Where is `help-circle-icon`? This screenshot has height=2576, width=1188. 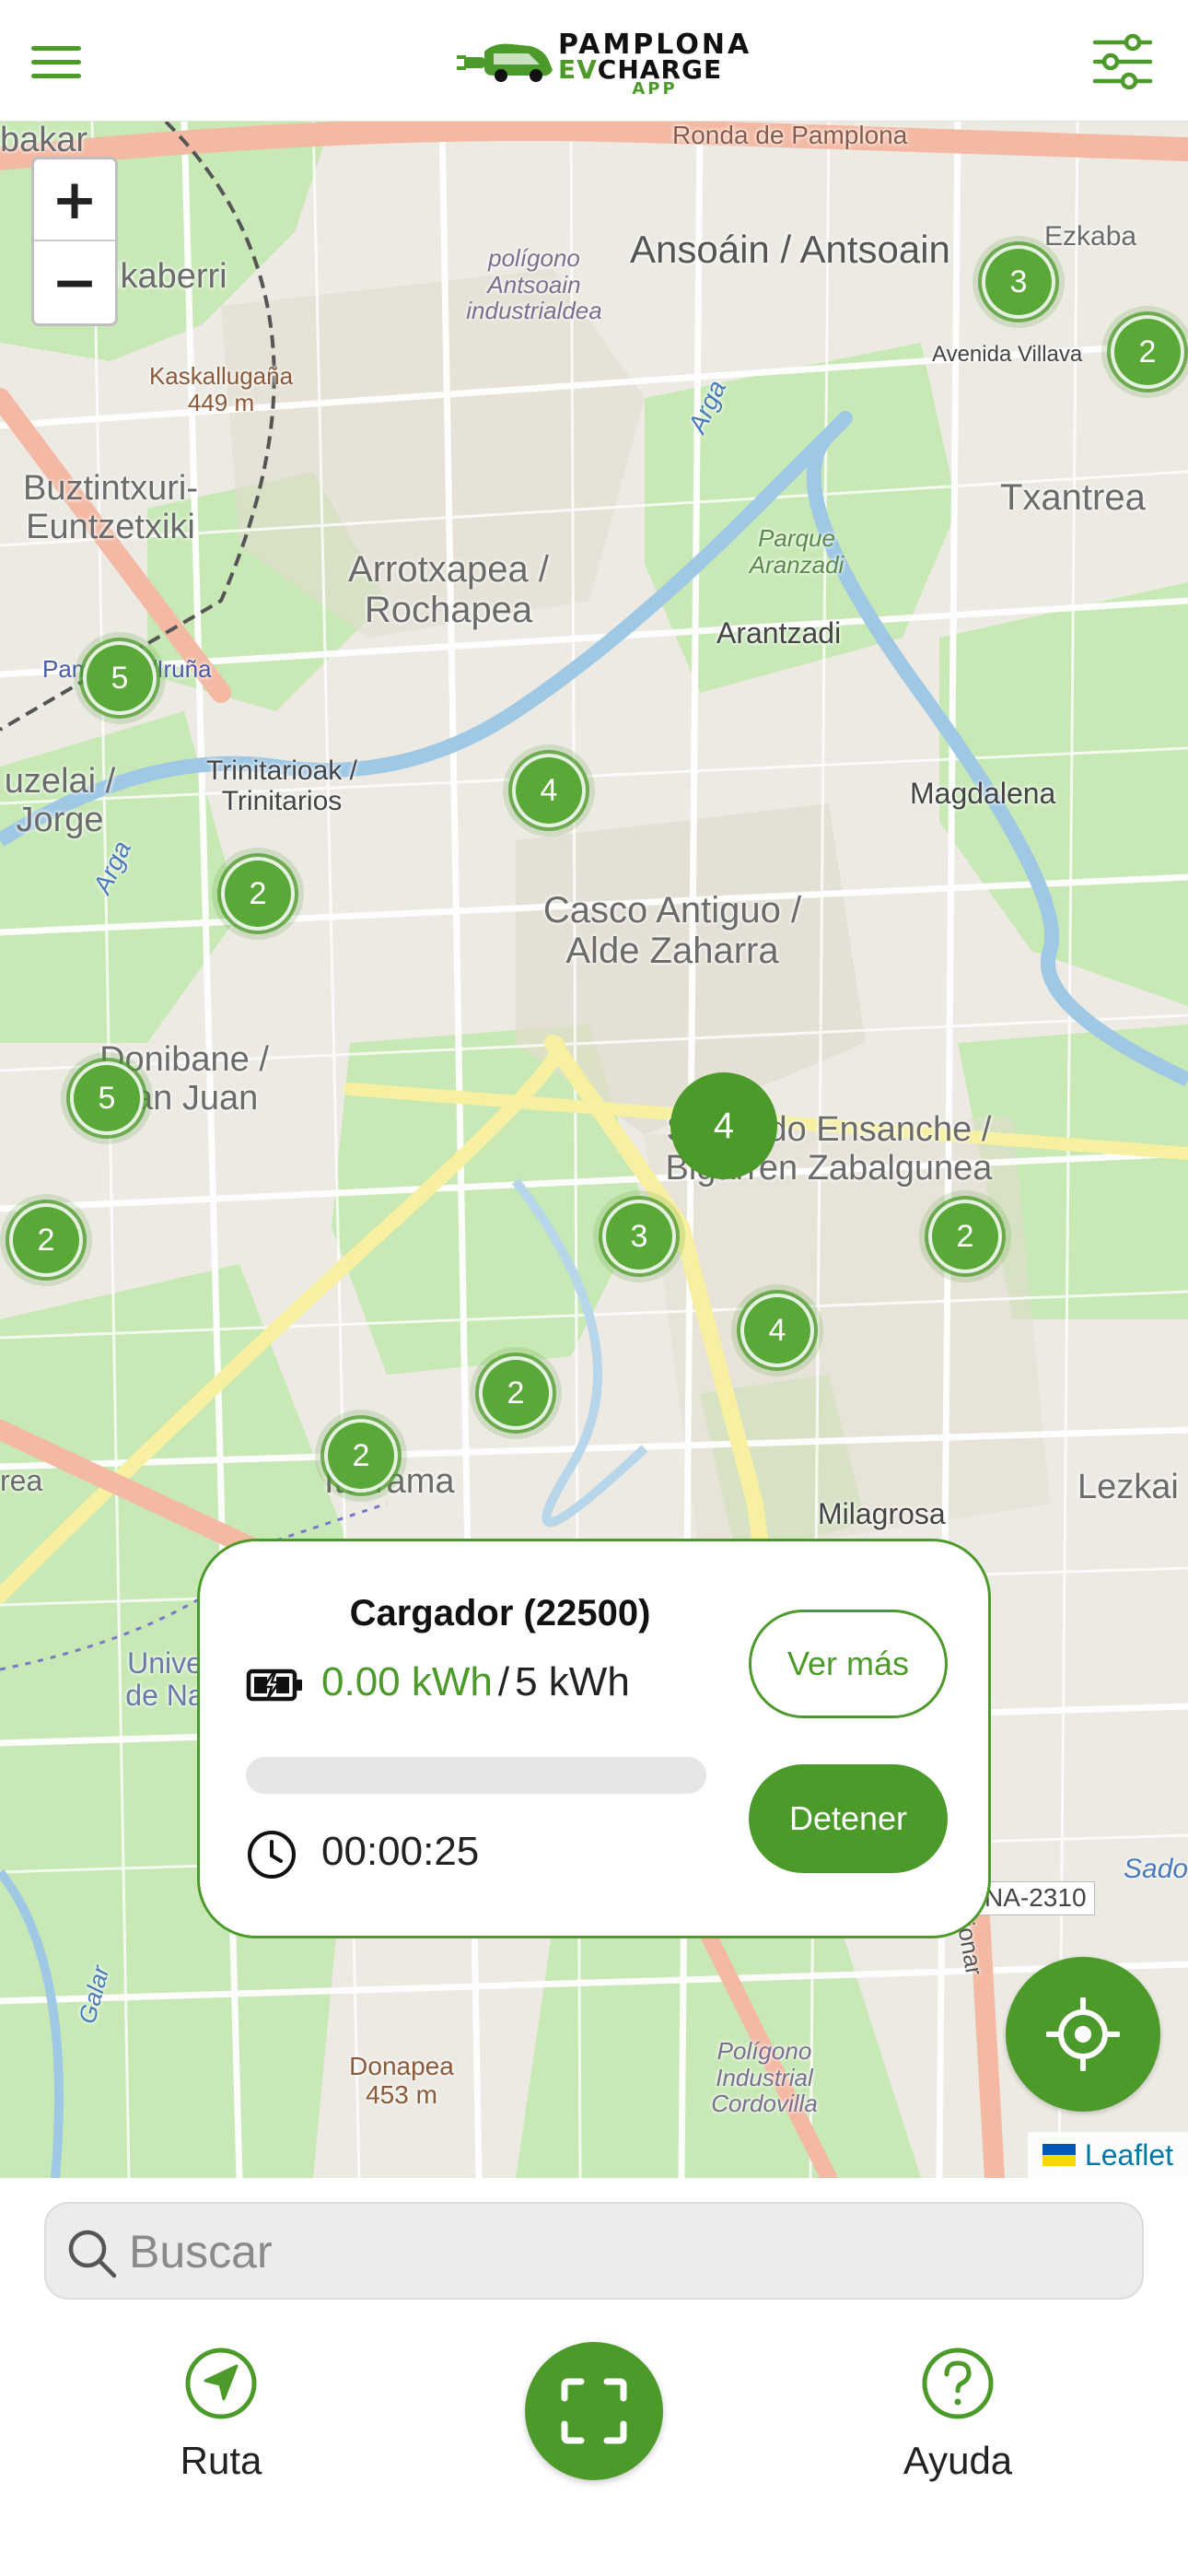
help-circle-icon is located at coordinates (958, 2383).